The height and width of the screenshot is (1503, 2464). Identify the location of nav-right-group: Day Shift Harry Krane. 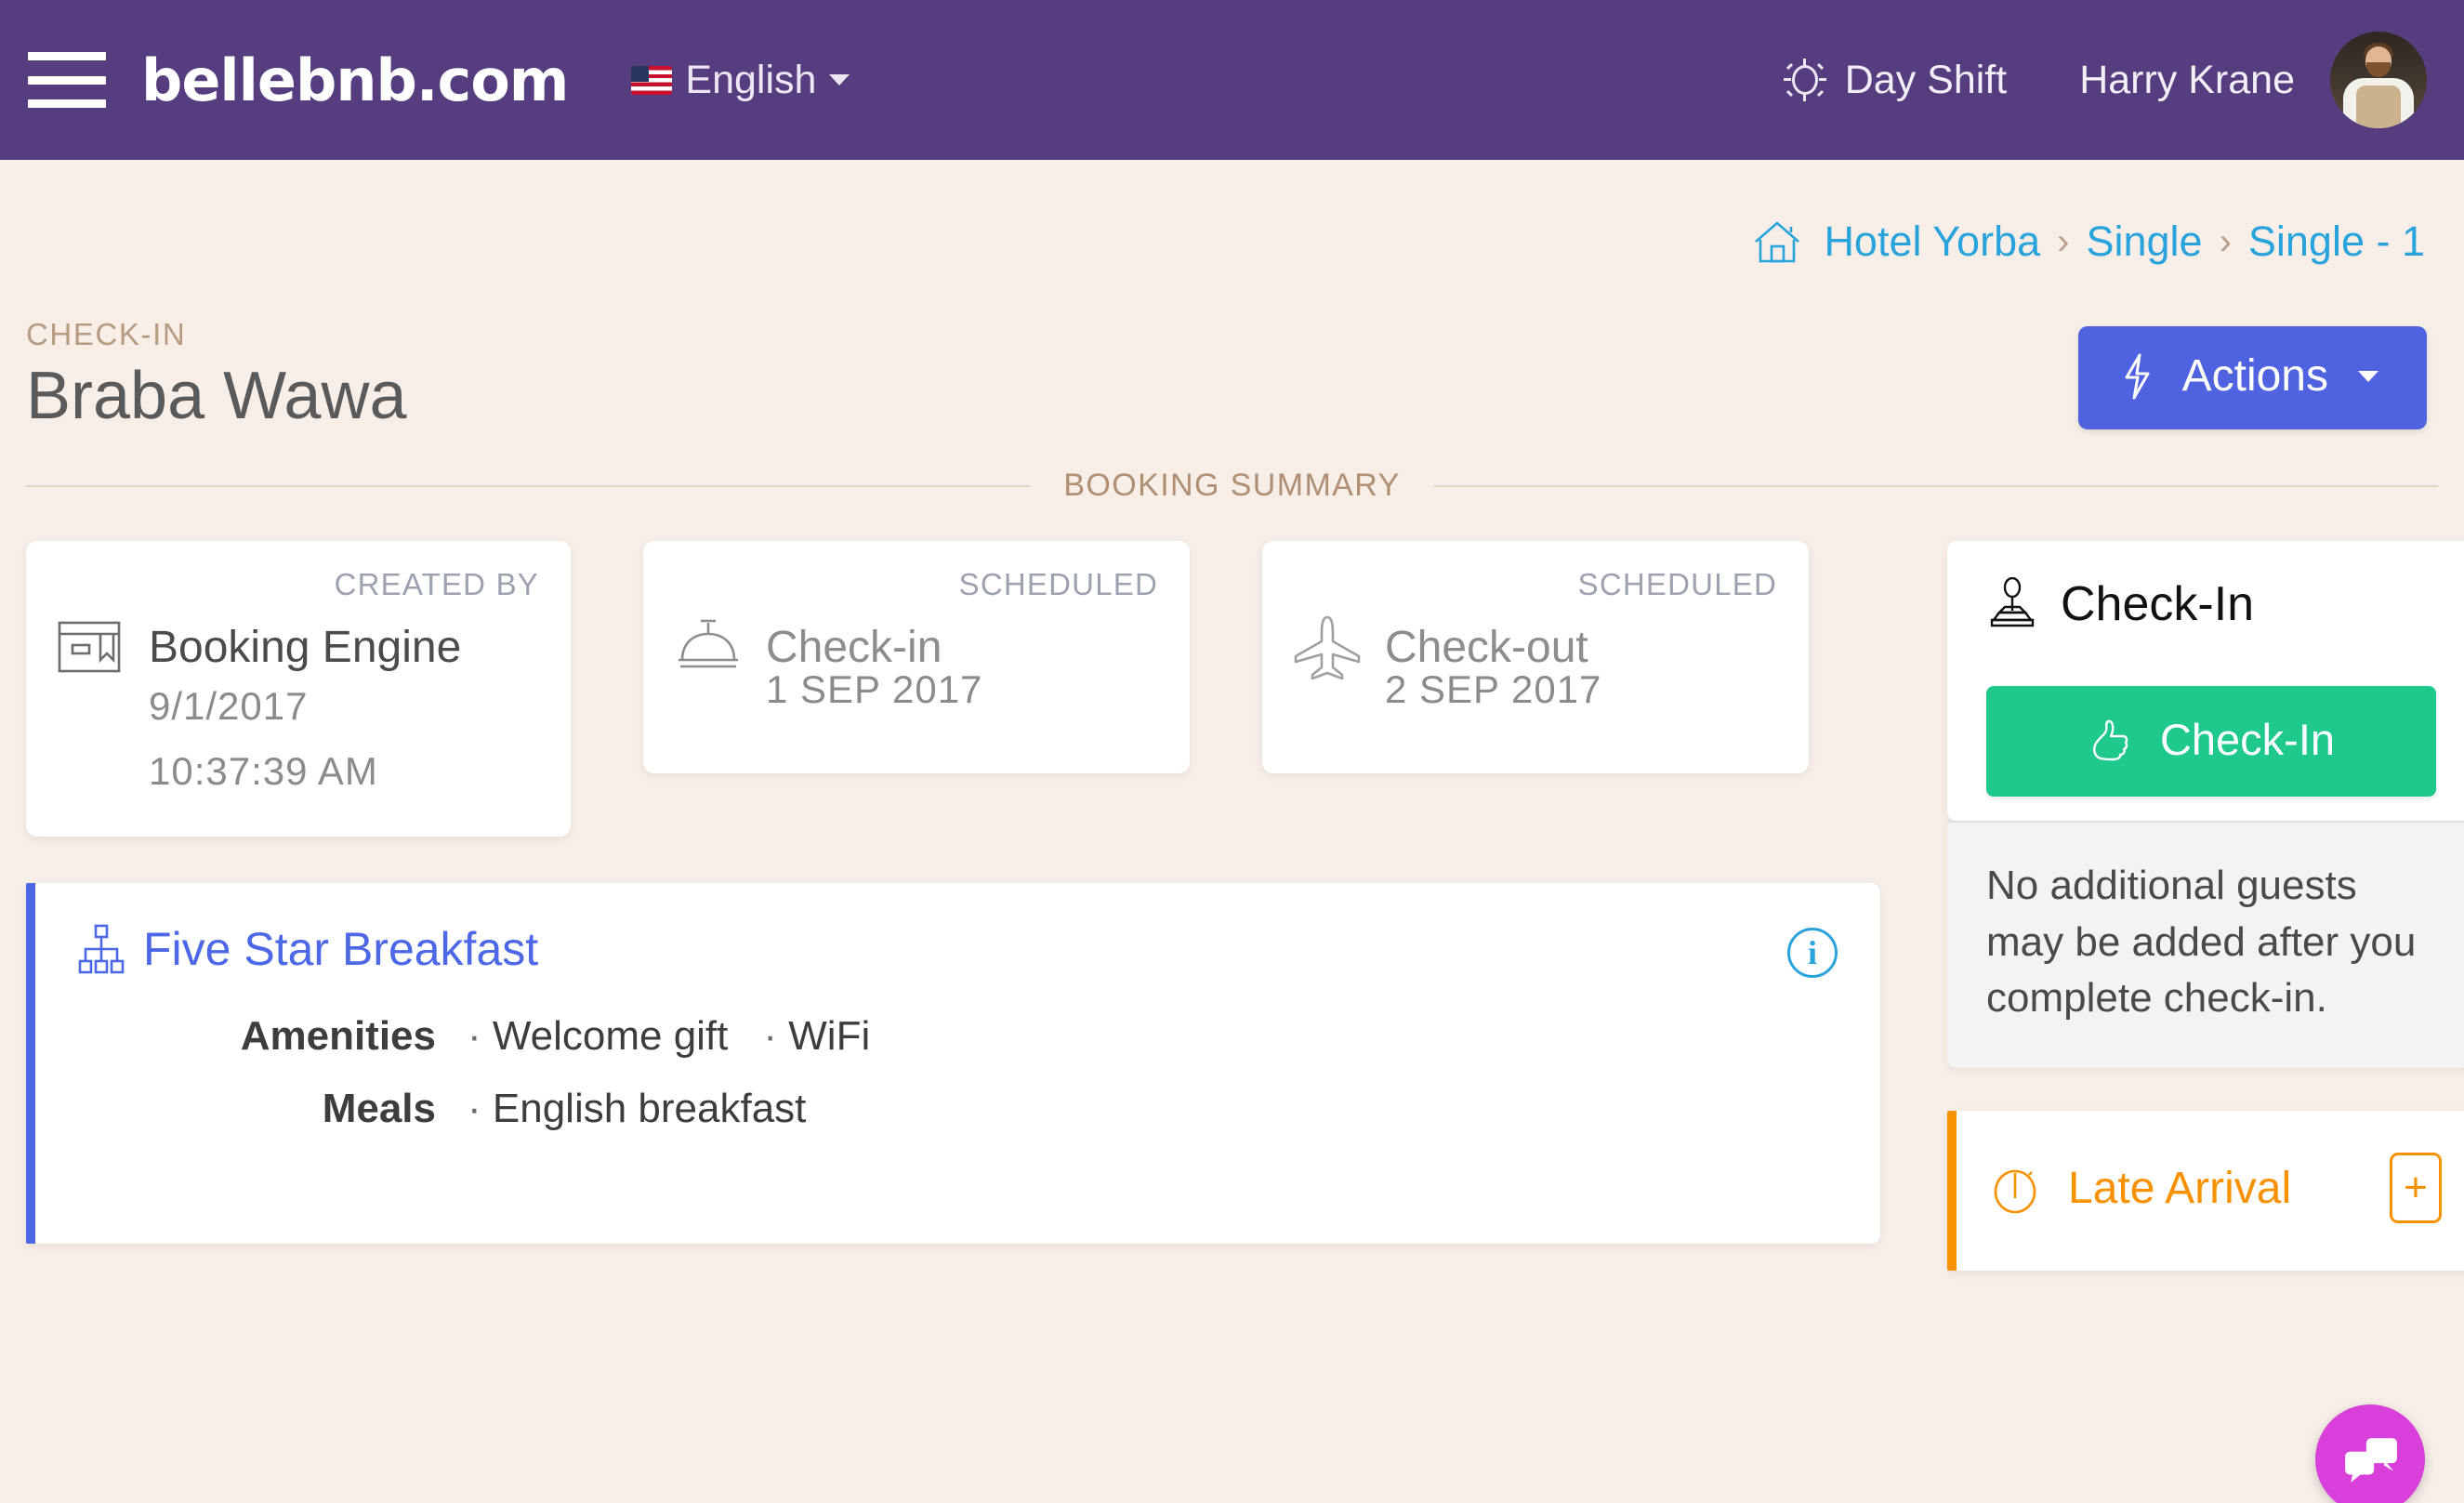
(2105, 80).